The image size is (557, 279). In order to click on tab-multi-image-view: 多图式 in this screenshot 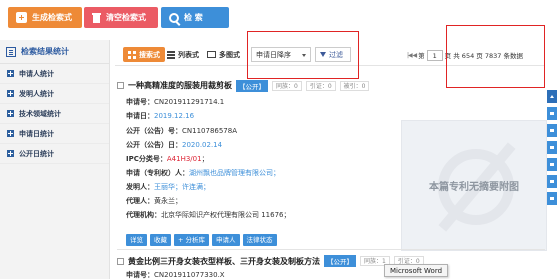, I will do `click(223, 54)`.